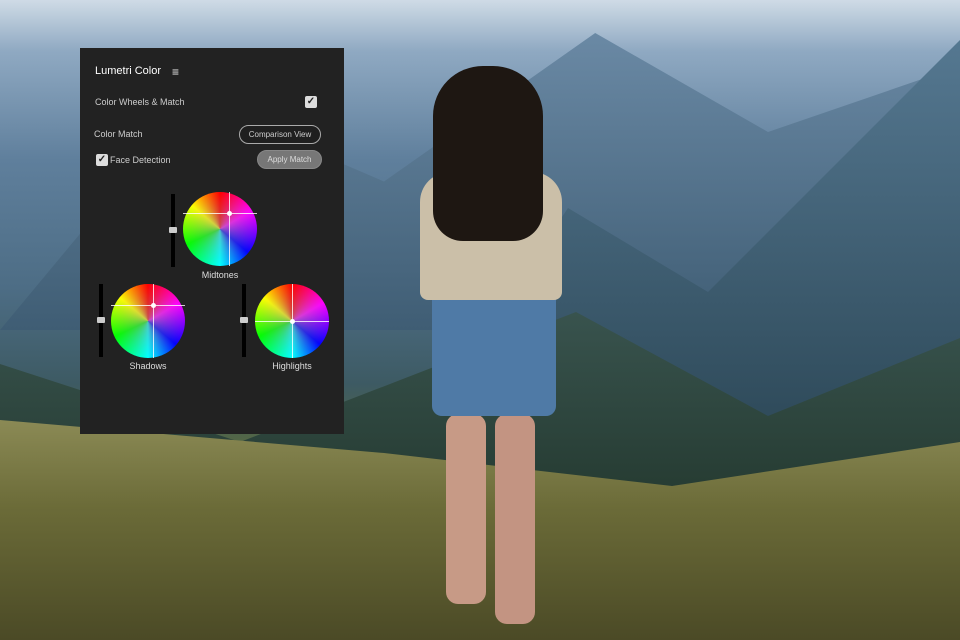 The width and height of the screenshot is (960, 640). I want to click on face-detection-label: Face Detection, so click(140, 160).